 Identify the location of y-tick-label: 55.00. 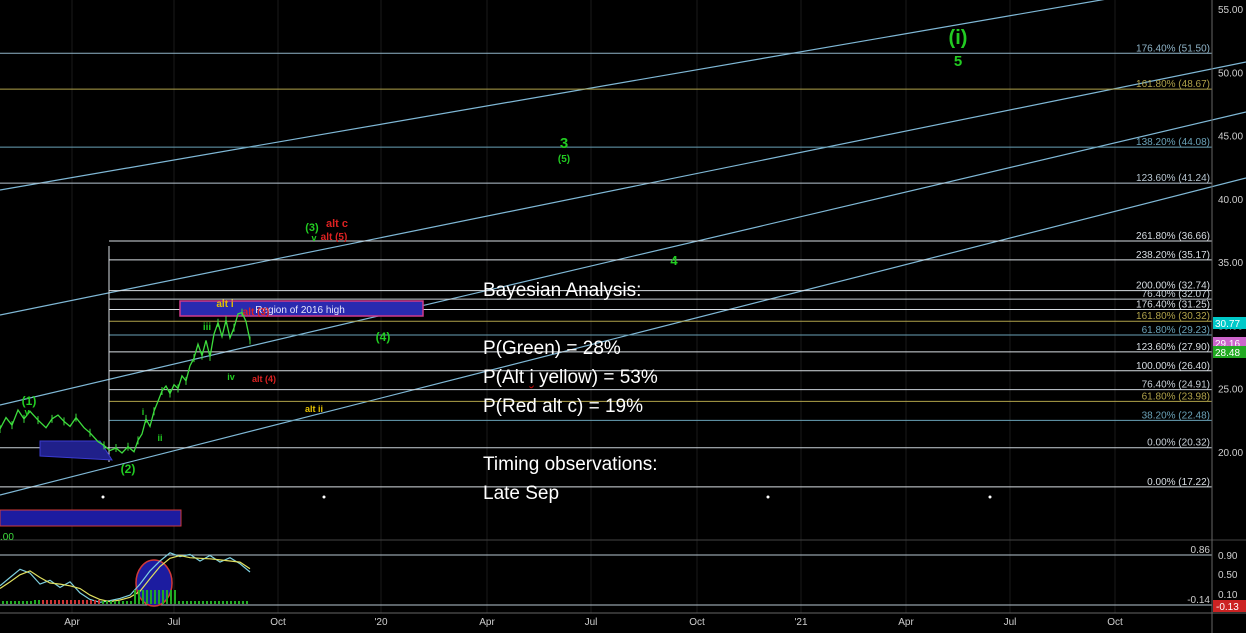
(1230, 10).